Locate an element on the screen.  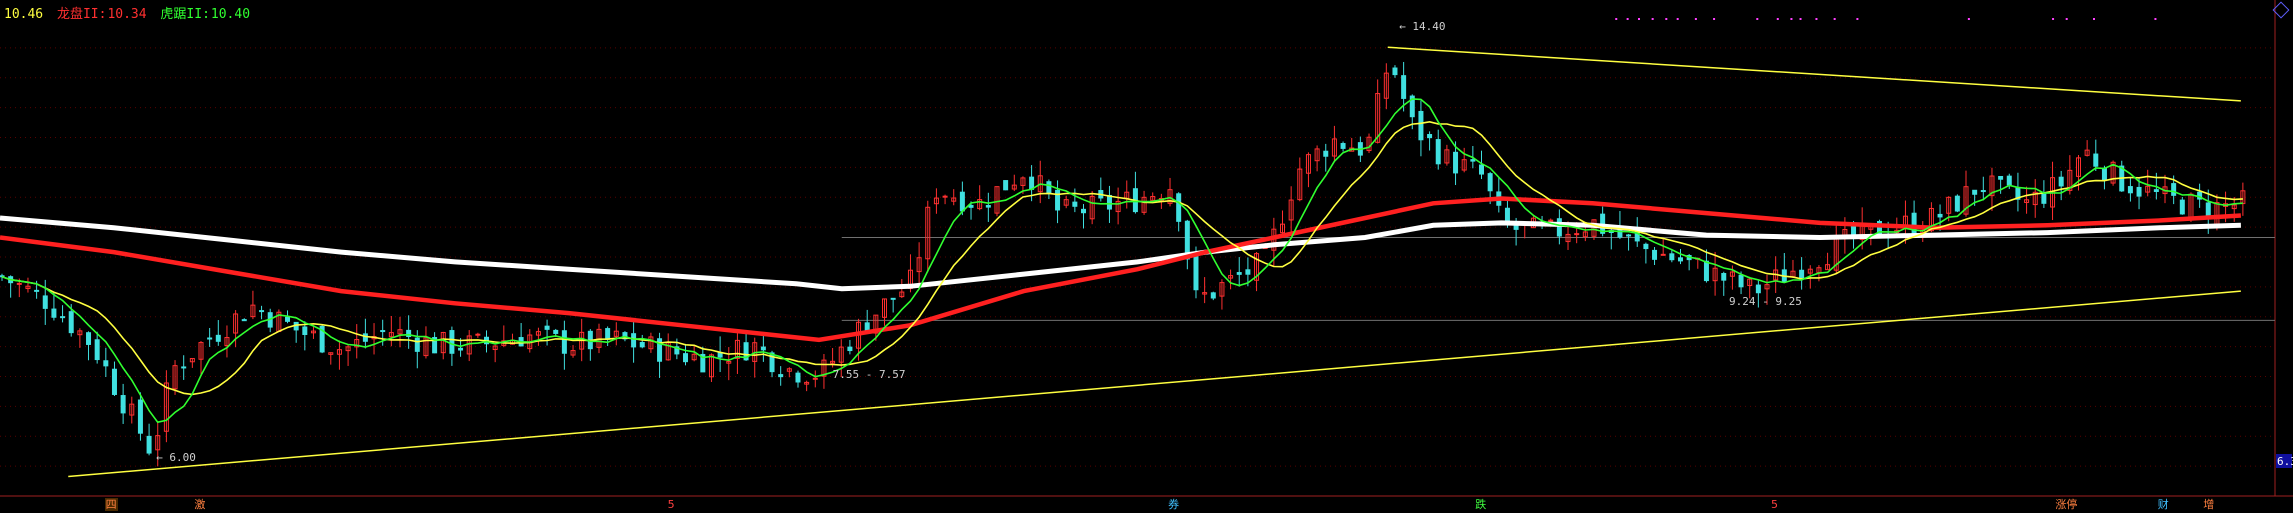
upper-trendline is located at coordinates (1814, 74).